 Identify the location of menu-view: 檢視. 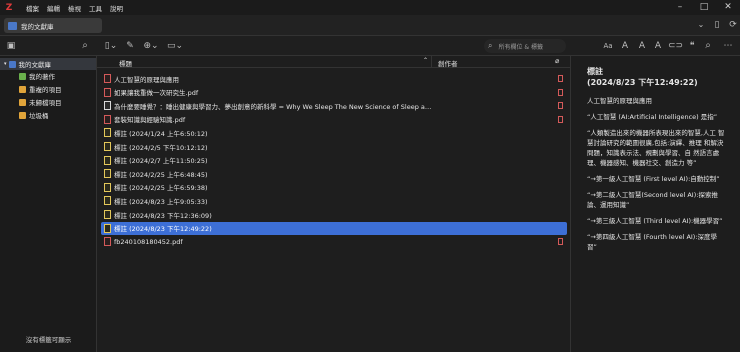
(74, 8).